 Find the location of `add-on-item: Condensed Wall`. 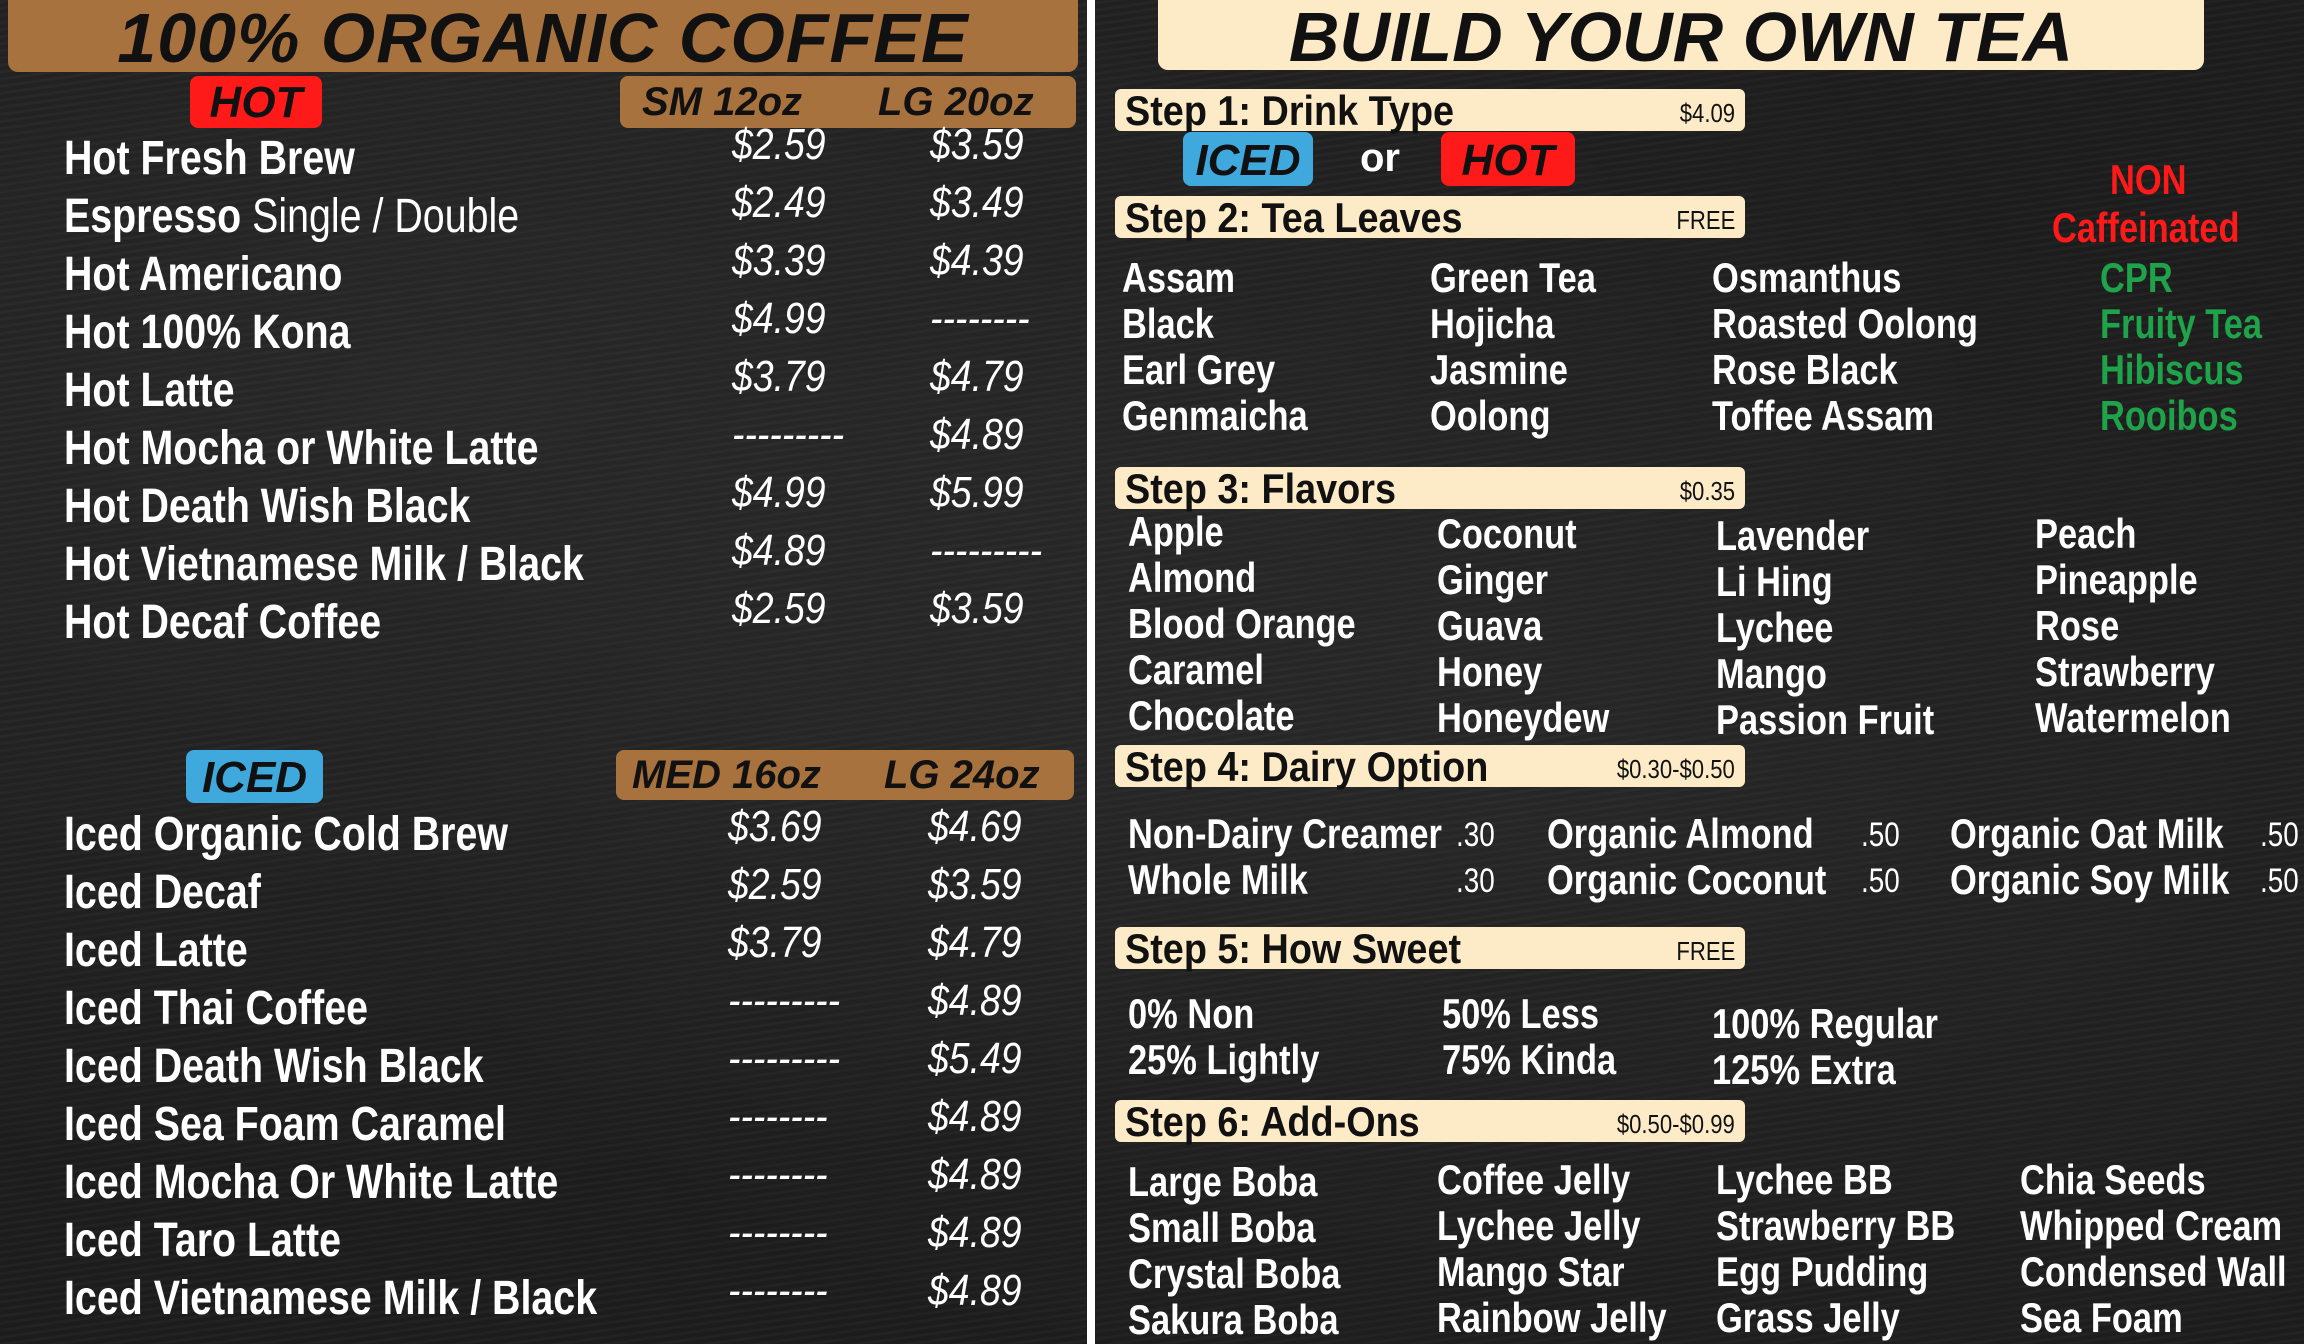

add-on-item: Condensed Wall is located at coordinates (2153, 1271).